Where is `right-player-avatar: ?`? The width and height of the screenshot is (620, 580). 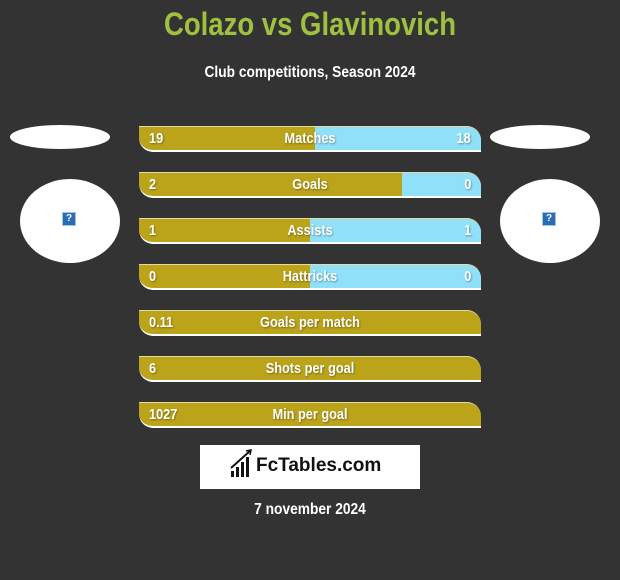
right-player-avatar: ? is located at coordinates (550, 221).